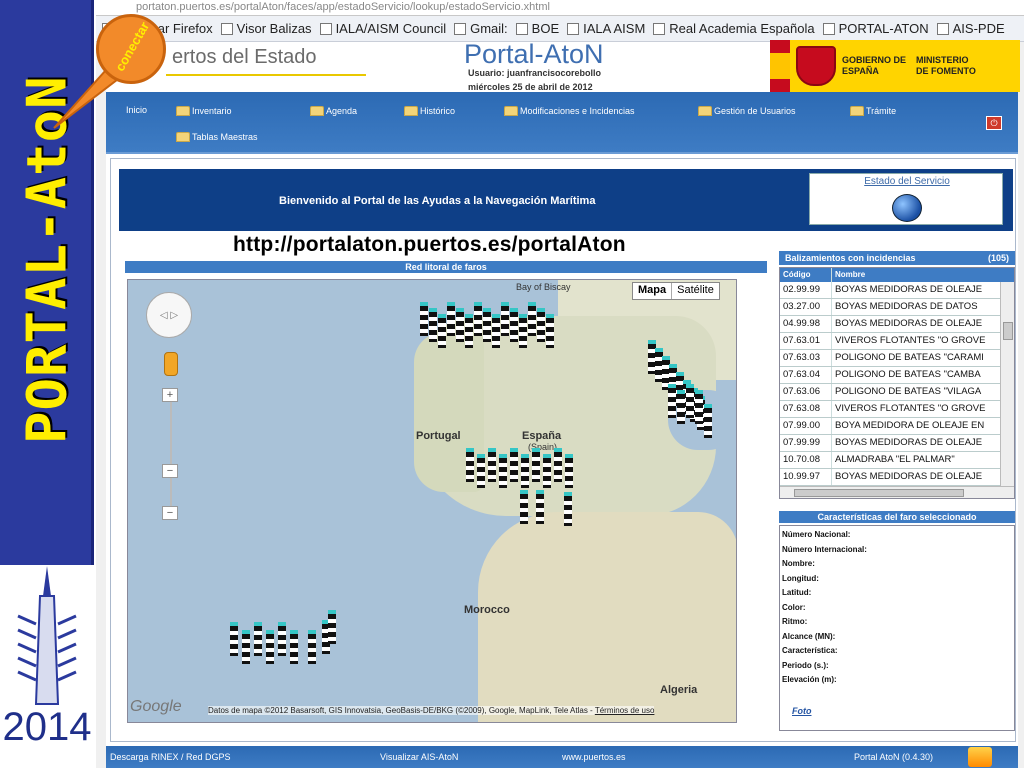 This screenshot has height=768, width=1024. Describe the element at coordinates (897, 324) in the screenshot. I see `table-row: 04.99.98 BOYAS MEDIDORAS DE OLEAJE` at that location.